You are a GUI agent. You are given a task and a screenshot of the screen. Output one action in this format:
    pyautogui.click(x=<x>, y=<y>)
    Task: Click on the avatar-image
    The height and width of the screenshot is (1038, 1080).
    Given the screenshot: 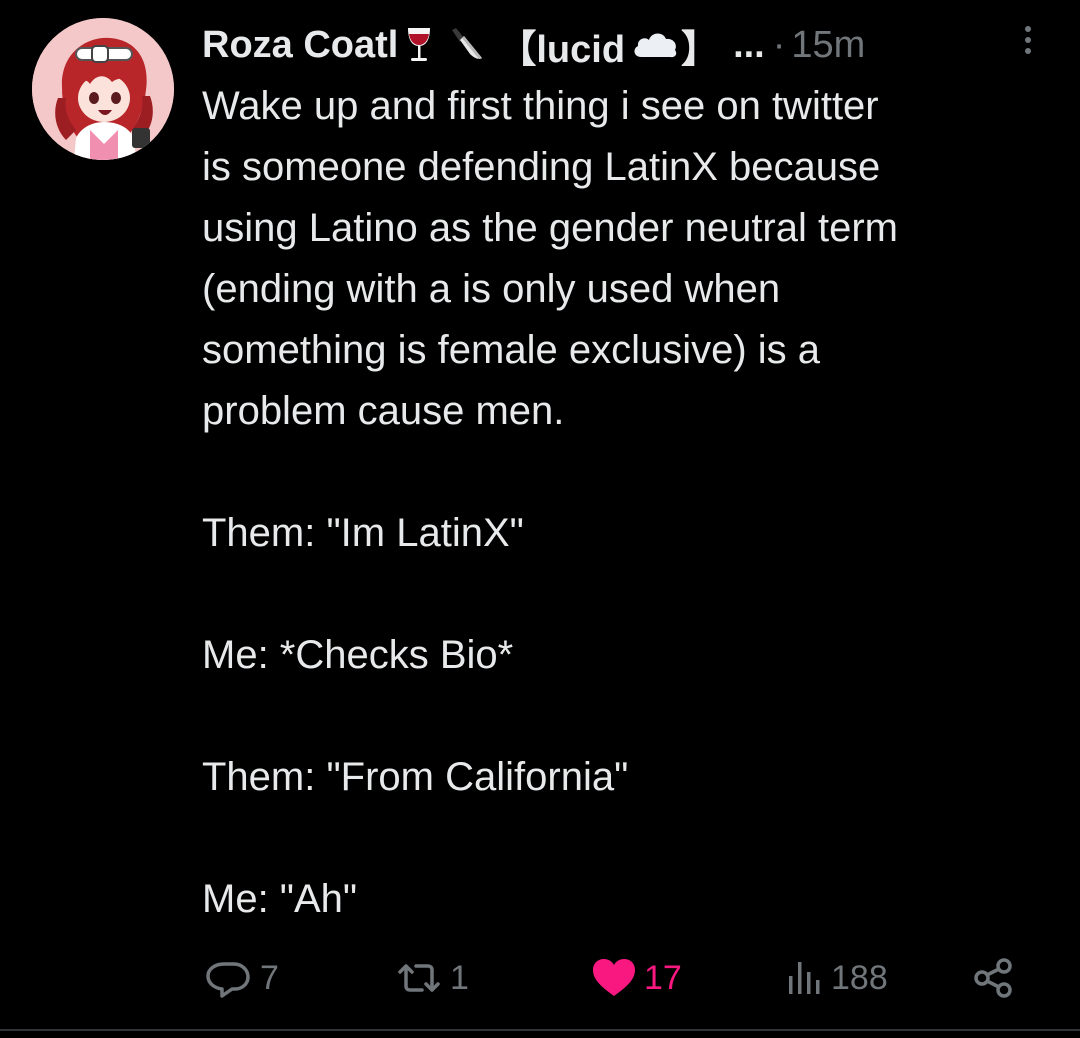 What is the action you would take?
    pyautogui.click(x=103, y=89)
    